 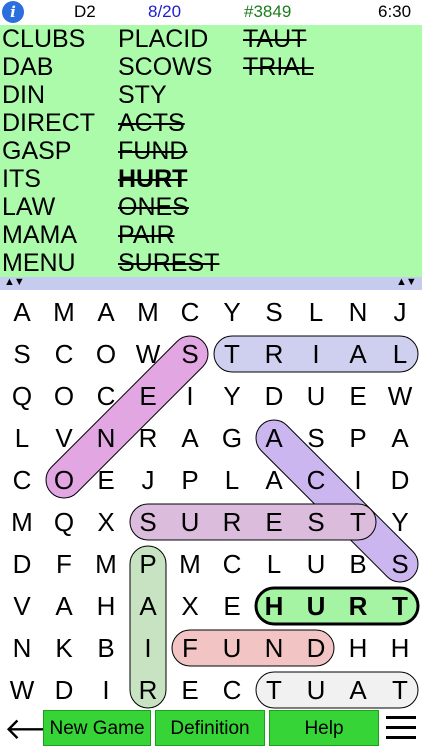 I want to click on word-list-item: PLACID, so click(x=168, y=39).